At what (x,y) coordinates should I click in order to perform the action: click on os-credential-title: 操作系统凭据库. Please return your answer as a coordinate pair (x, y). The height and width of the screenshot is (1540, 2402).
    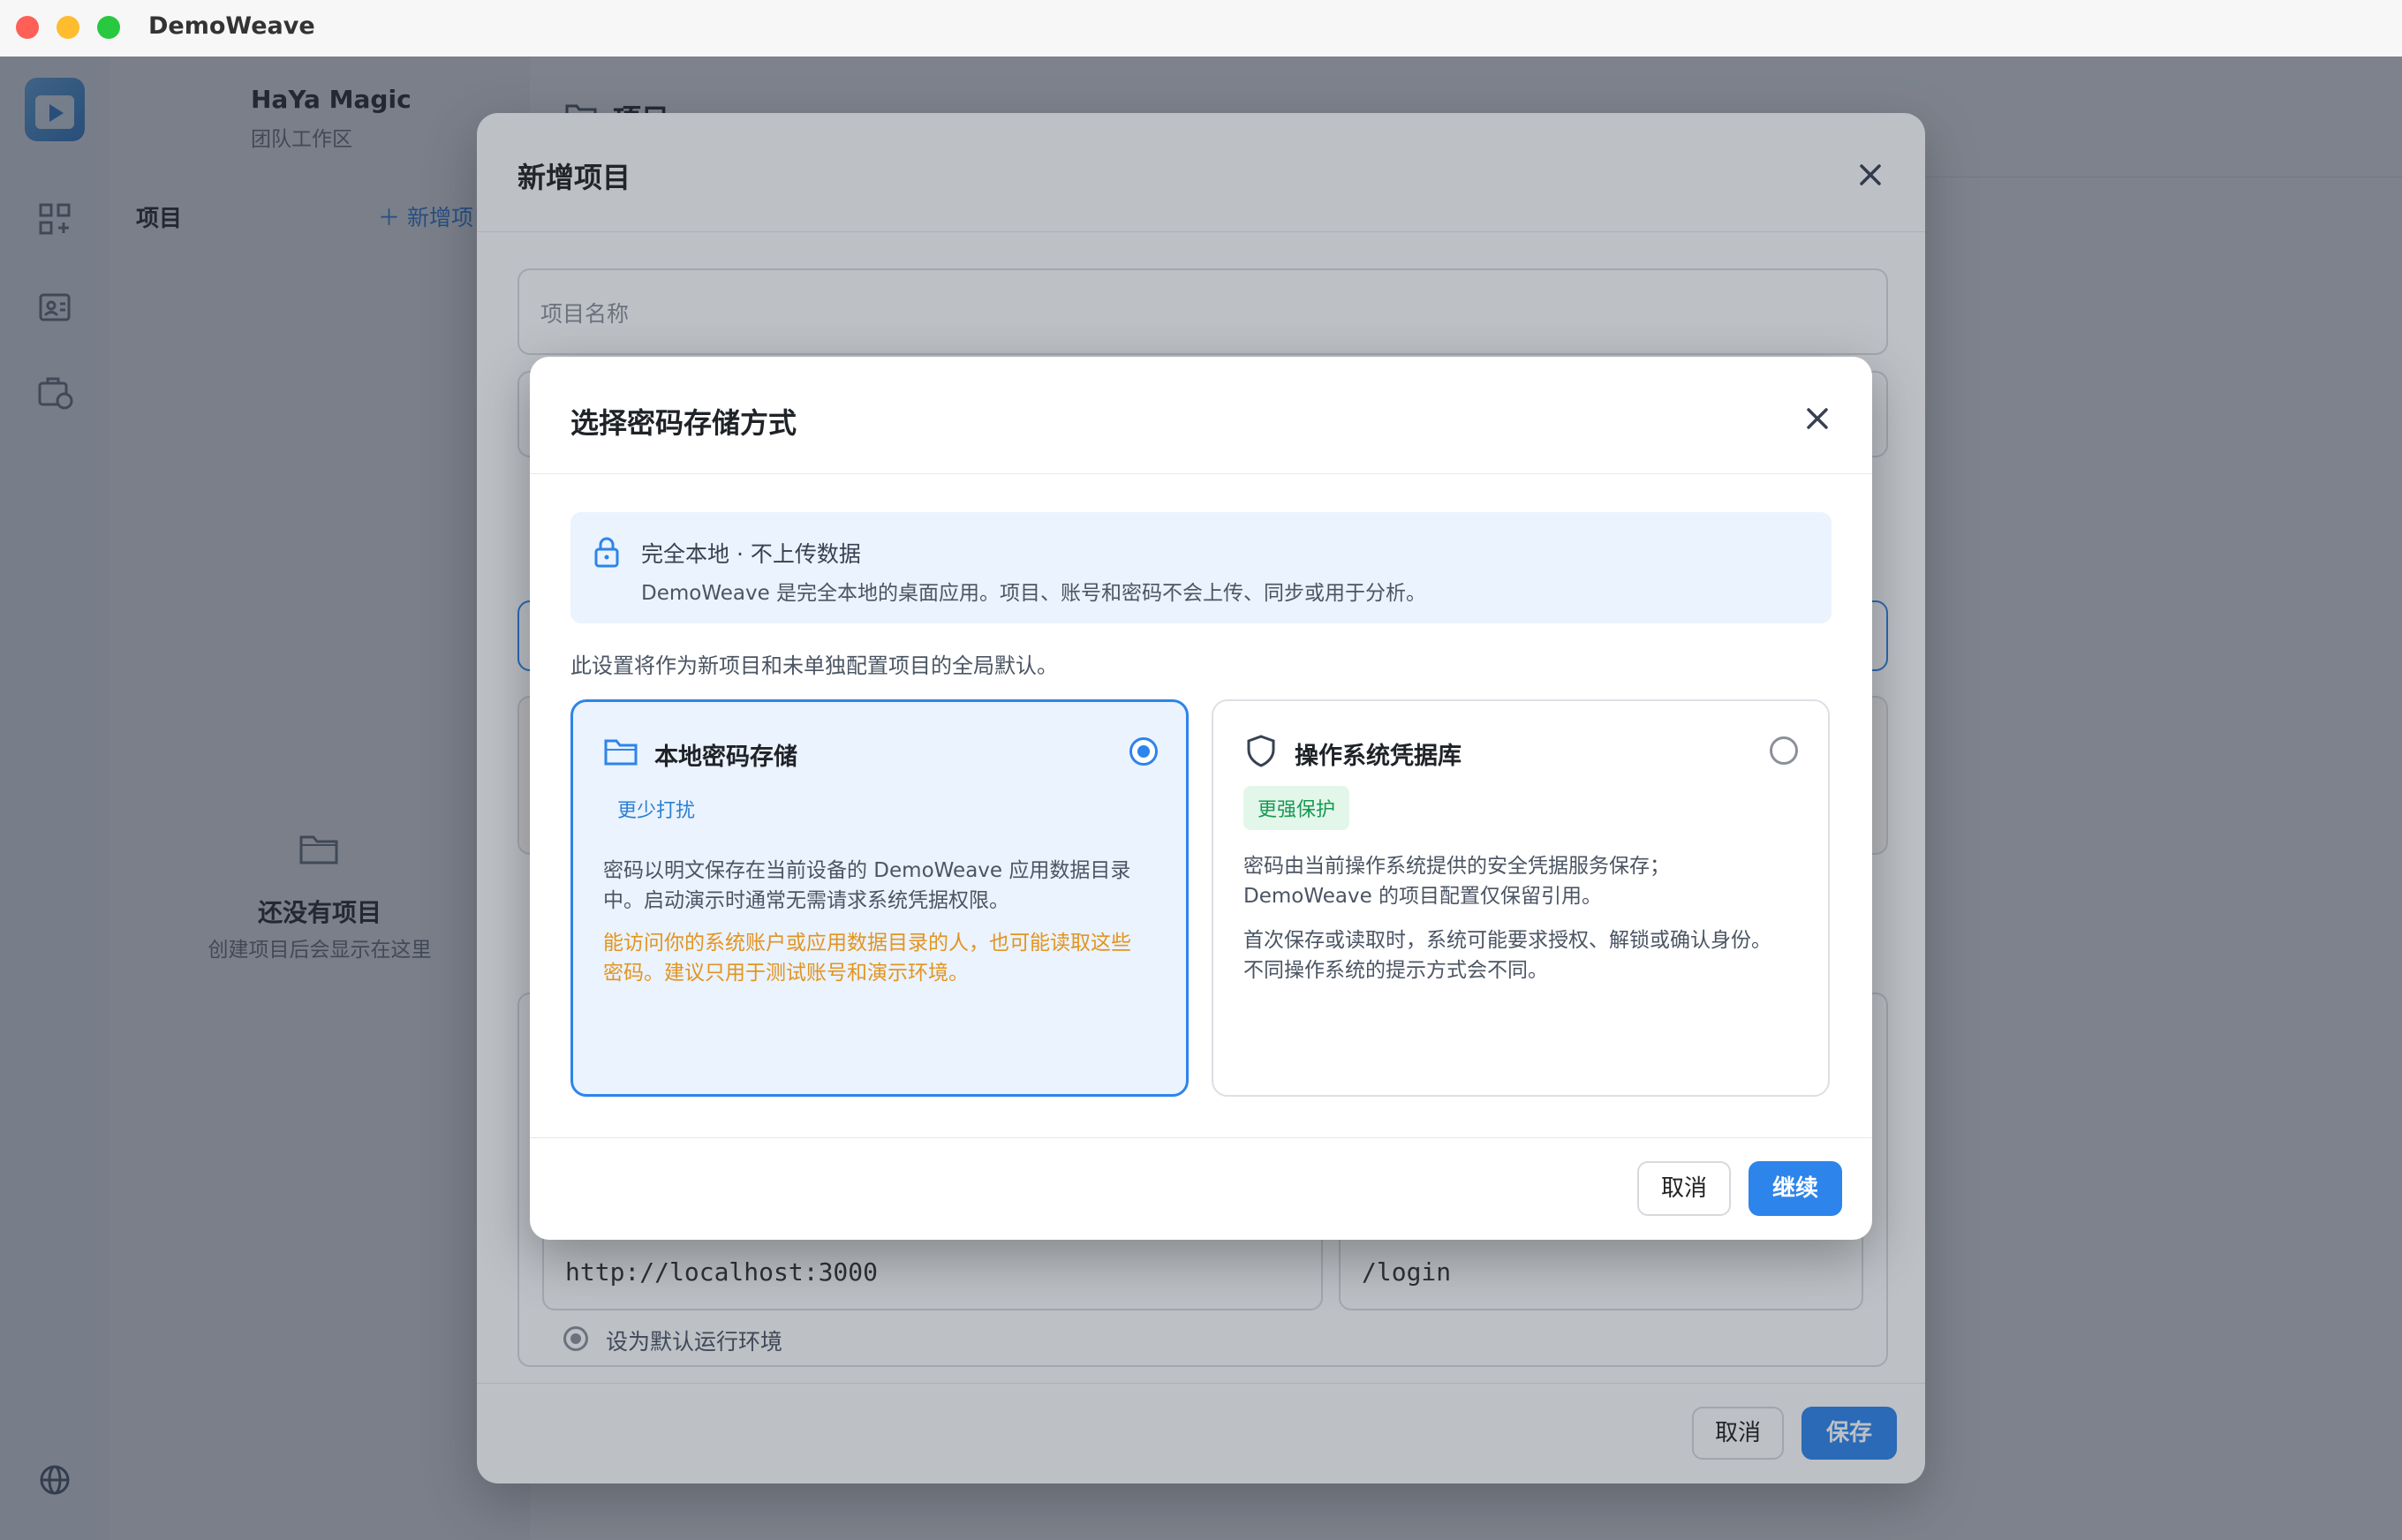
    Looking at the image, I should click on (1378, 756).